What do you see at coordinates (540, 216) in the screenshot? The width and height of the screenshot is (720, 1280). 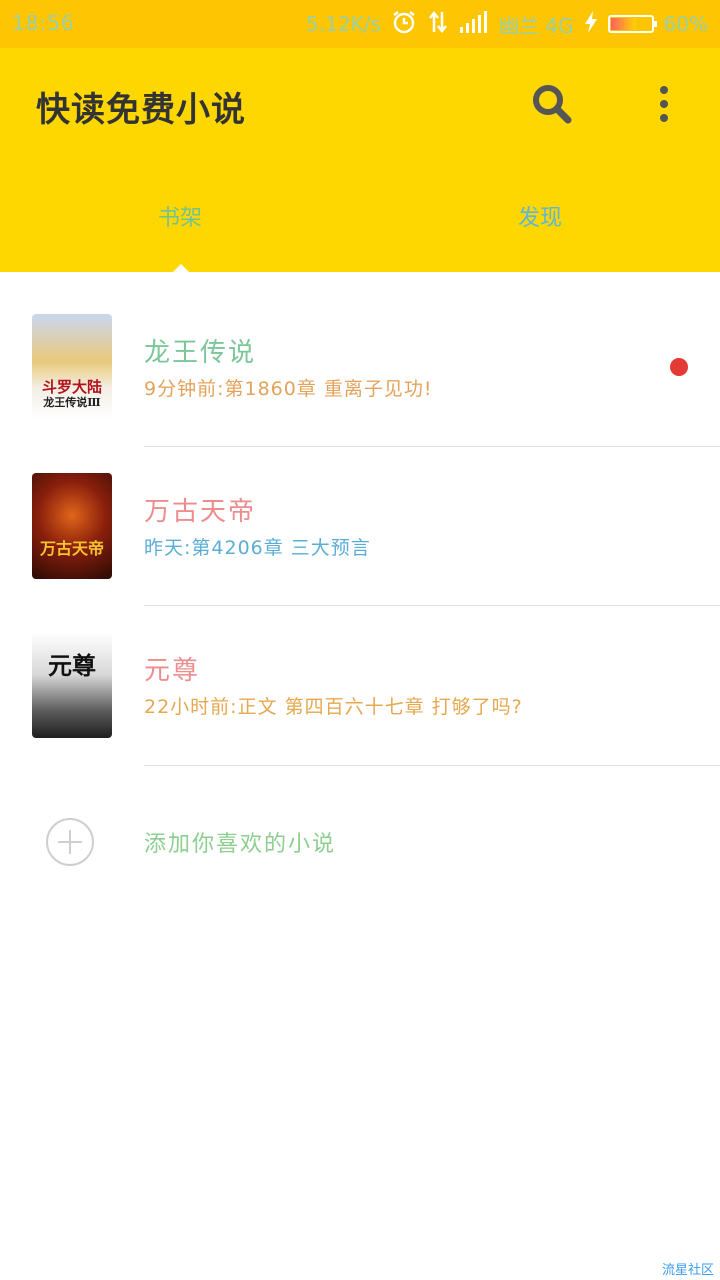 I see `tab-discover: 发现` at bounding box center [540, 216].